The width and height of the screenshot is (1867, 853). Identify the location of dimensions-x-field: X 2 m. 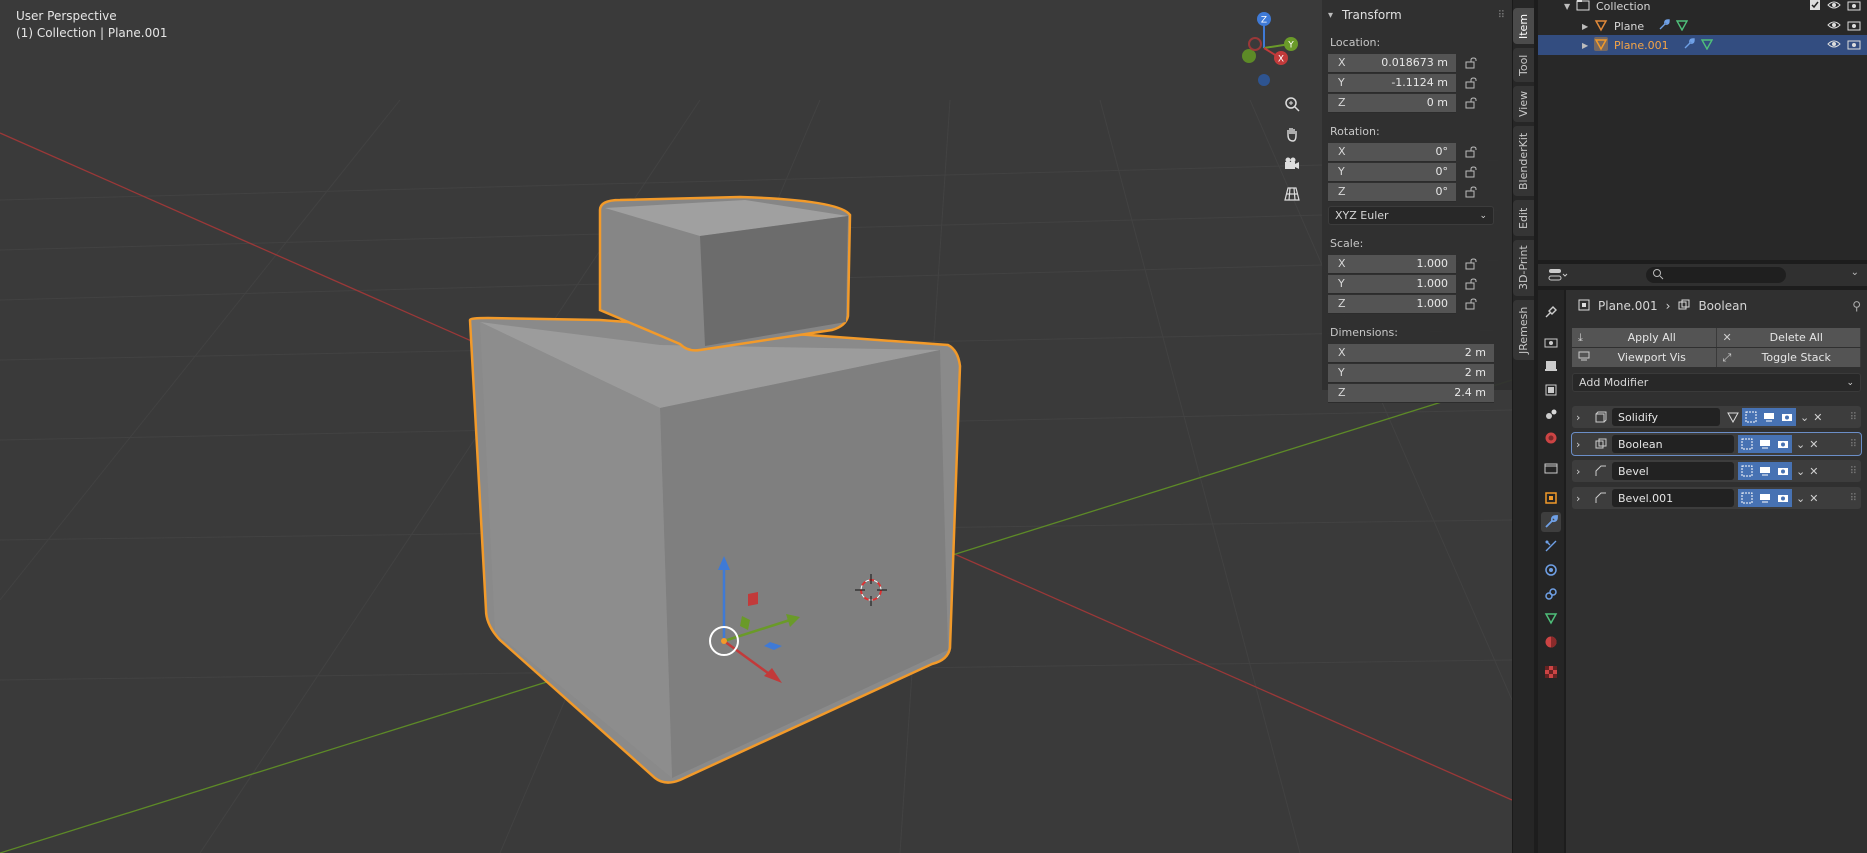
(1411, 353).